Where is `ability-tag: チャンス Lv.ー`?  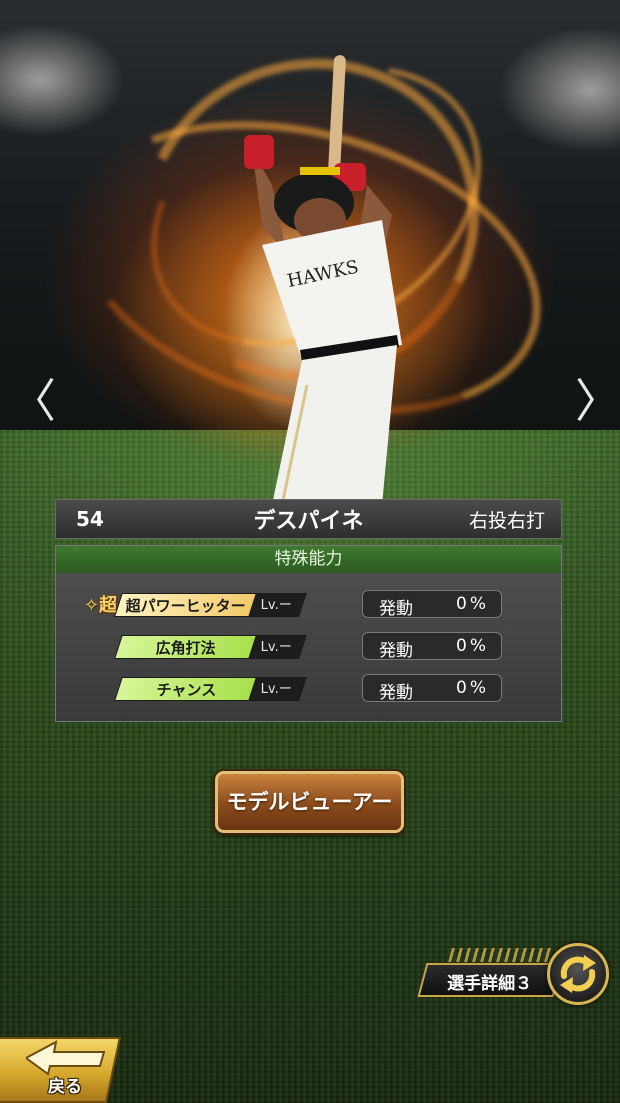
ability-tag: チャンス Lv.ー is located at coordinates (210, 689).